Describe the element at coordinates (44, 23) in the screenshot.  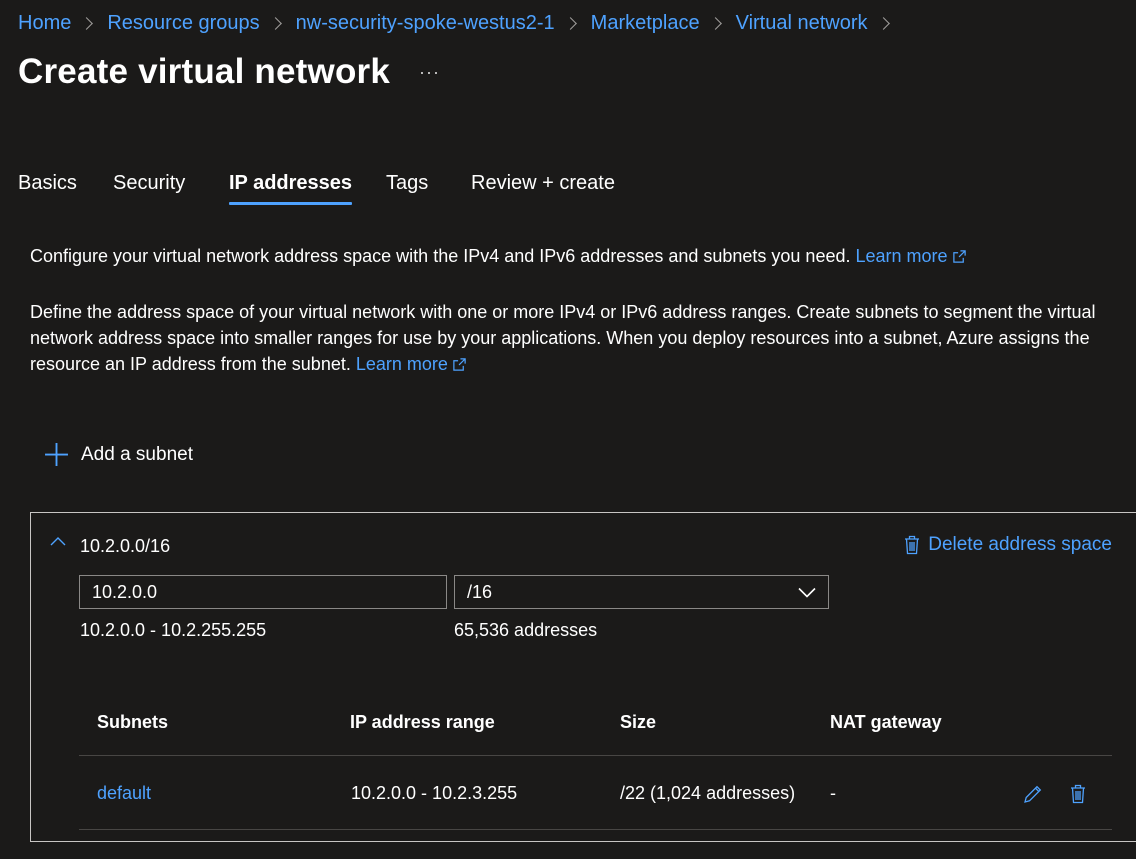
I see `breadcrumb-home: Home` at that location.